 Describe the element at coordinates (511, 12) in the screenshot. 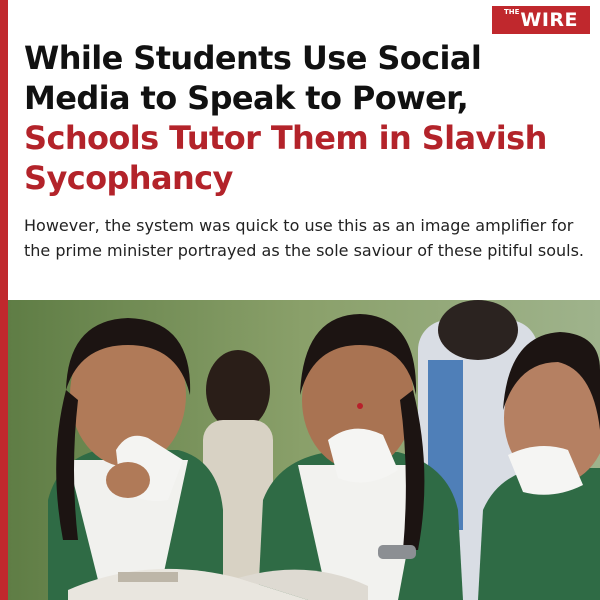

I see `logo-prefix: THE` at that location.